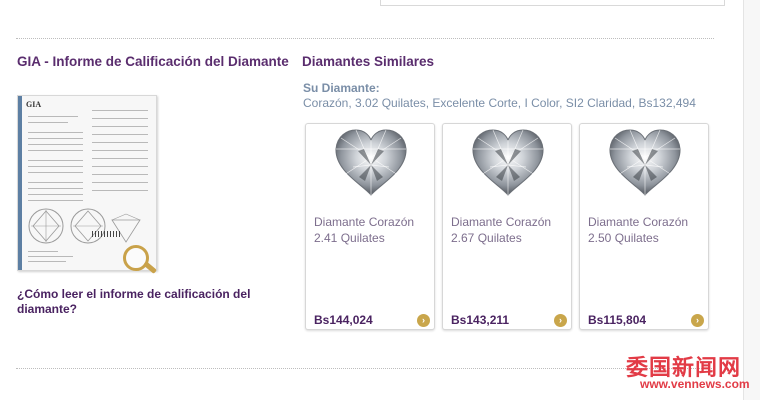 The width and height of the screenshot is (760, 400). Describe the element at coordinates (486, 238) in the screenshot. I see `card-carat: 2.67 Quilates` at that location.